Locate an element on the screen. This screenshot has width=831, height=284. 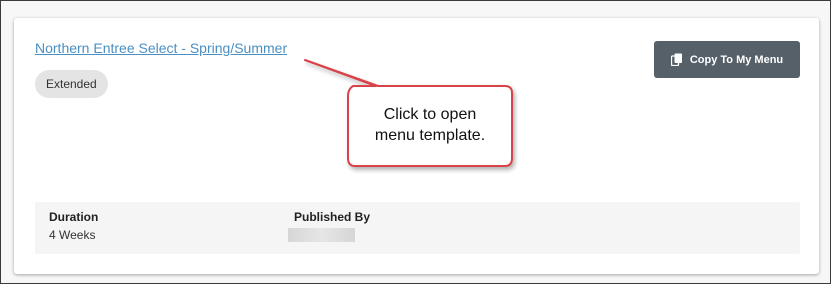
callout-text: Click to open menu template. is located at coordinates (430, 125).